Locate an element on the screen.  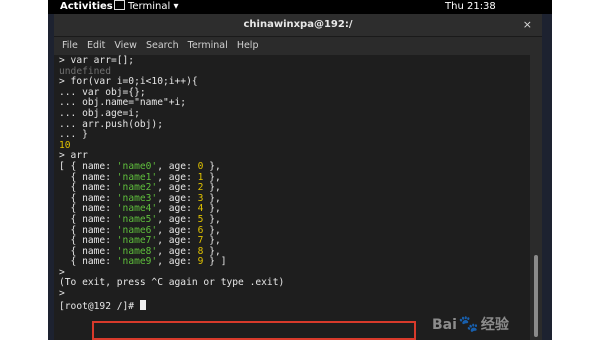
terminal-text: 'name2' is located at coordinates (137, 188).